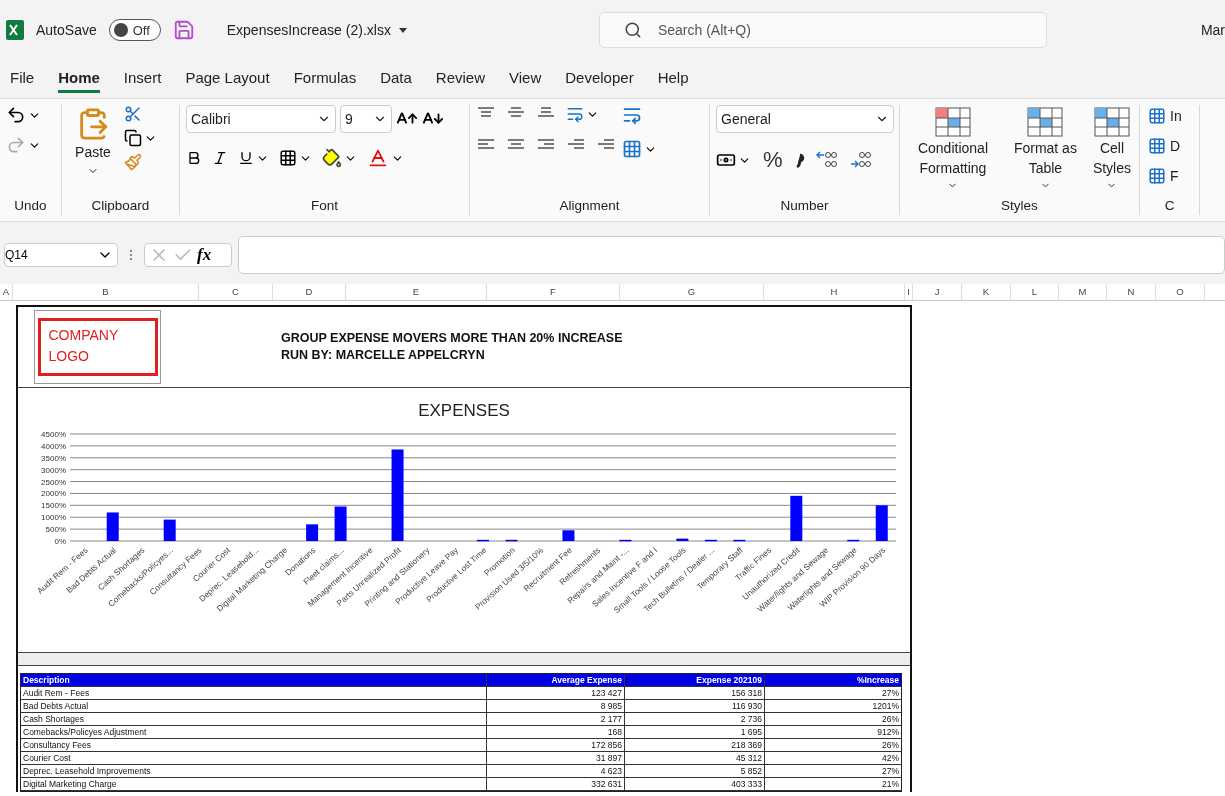  I want to click on group-label: Undo, so click(30, 206).